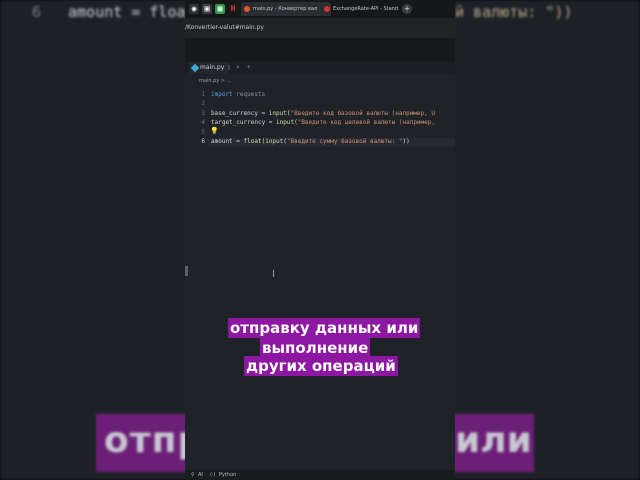 This screenshot has height=480, width=640. What do you see at coordinates (514, 12) in the screenshot?
I see `background-code-right: й валюты: "))` at bounding box center [514, 12].